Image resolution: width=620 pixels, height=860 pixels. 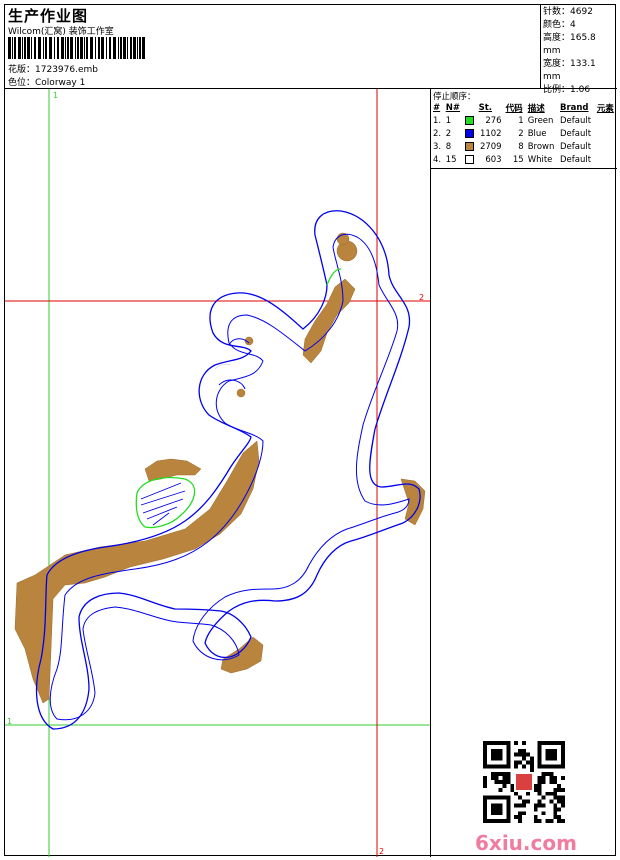 I want to click on col-needle: N#, so click(x=452, y=107).